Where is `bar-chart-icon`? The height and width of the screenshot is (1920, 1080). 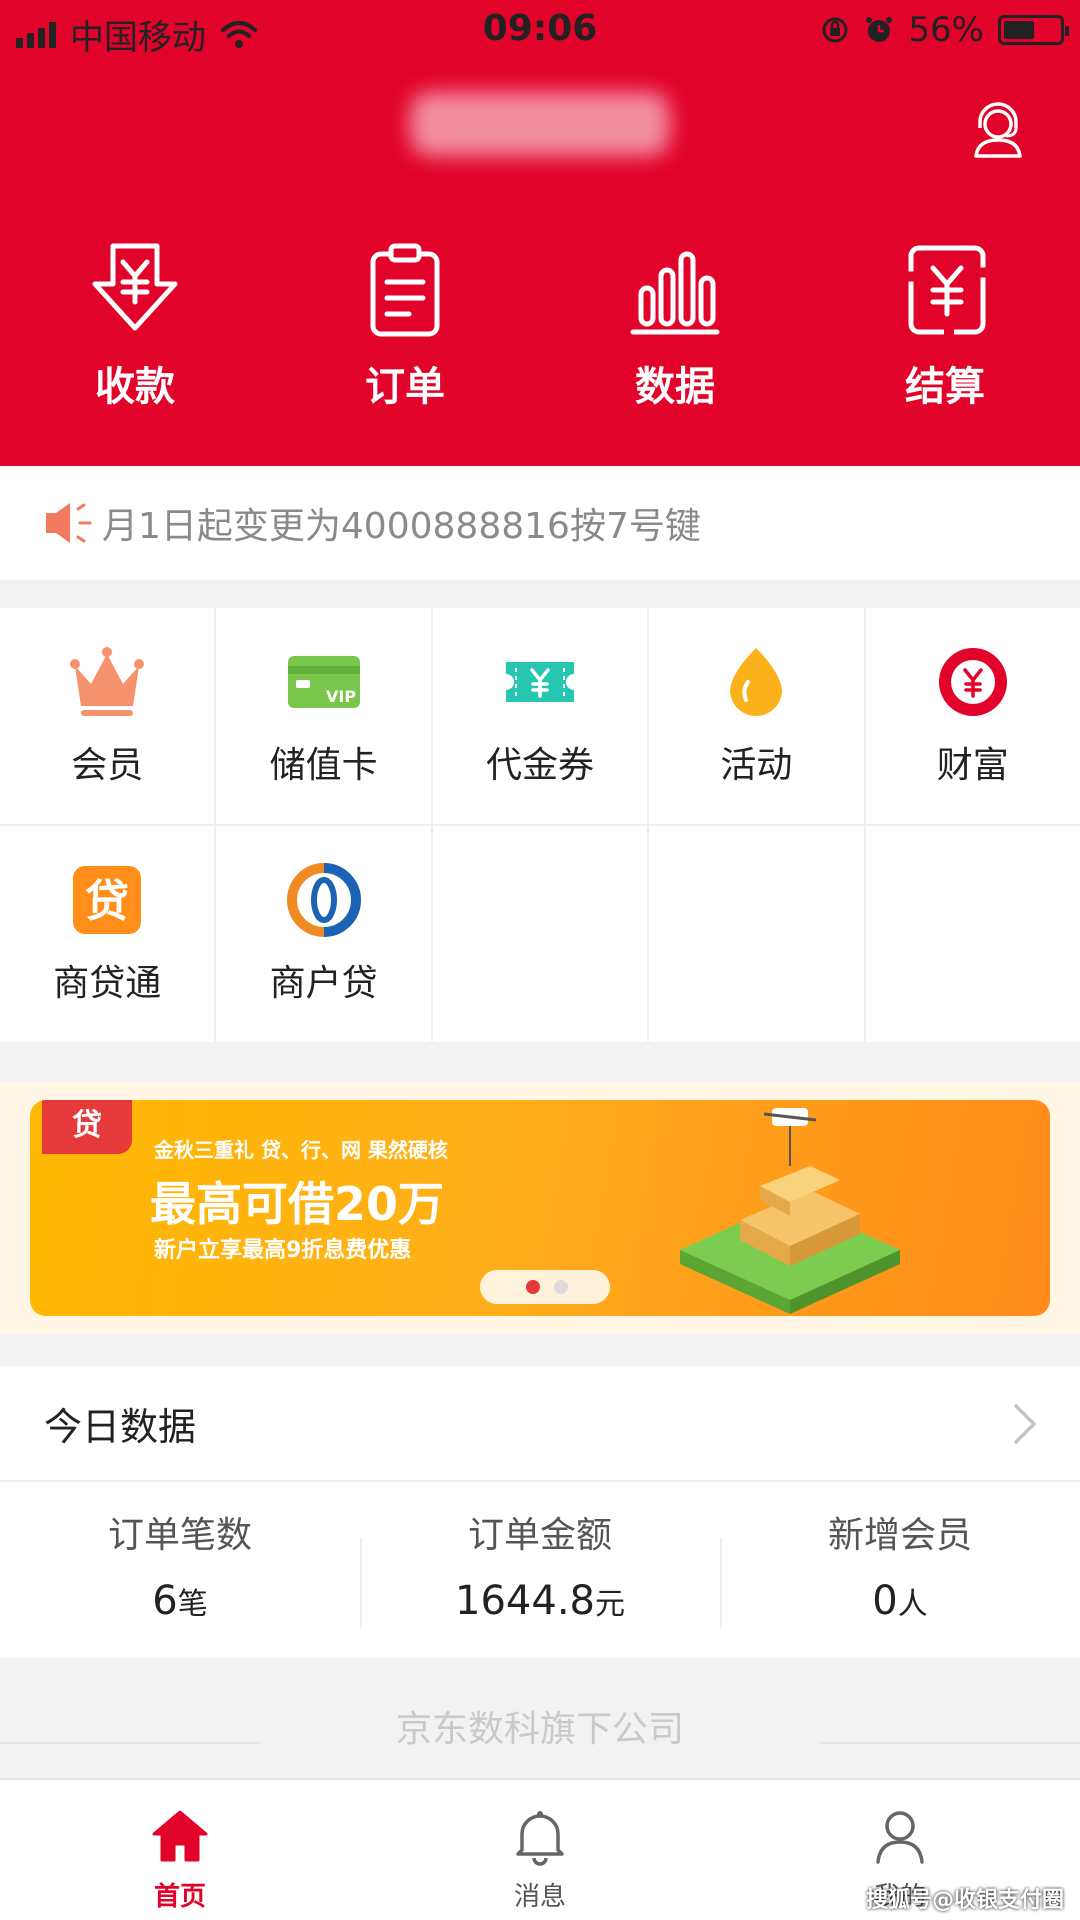
bar-chart-icon is located at coordinates (675, 293).